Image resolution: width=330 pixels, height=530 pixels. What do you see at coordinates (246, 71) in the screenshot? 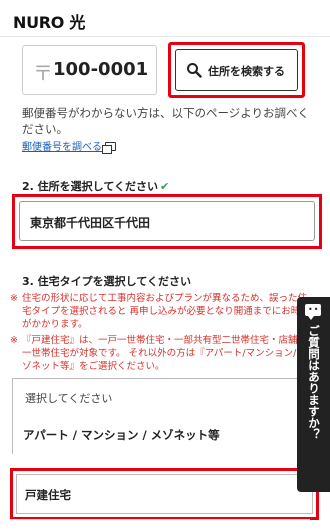
I see `search-button-label: 住所を検索する` at bounding box center [246, 71].